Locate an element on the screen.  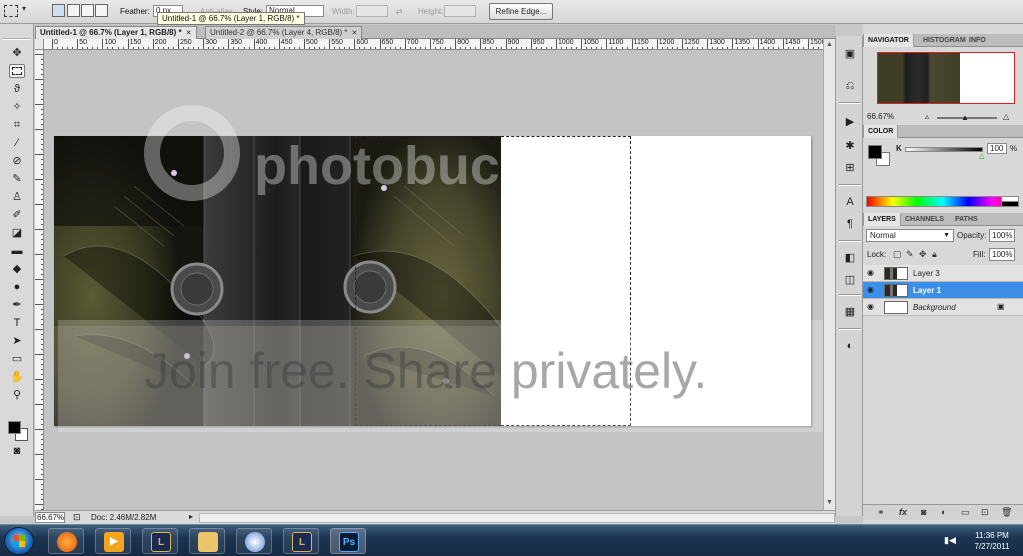
network-tray-icon: ▮◀ is located at coordinates (950, 540).